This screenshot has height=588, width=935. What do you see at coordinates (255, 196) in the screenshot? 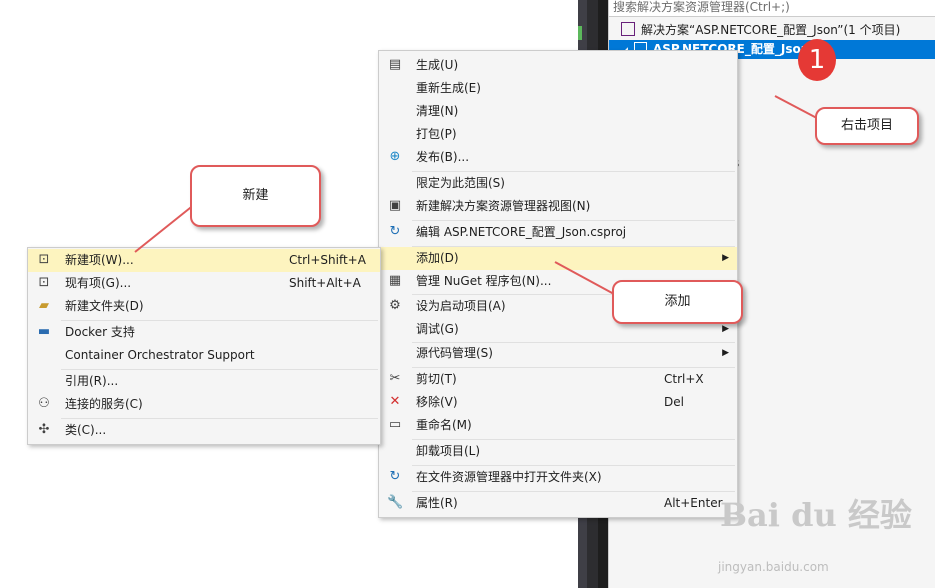
I see `new-callout: 新建` at bounding box center [255, 196].